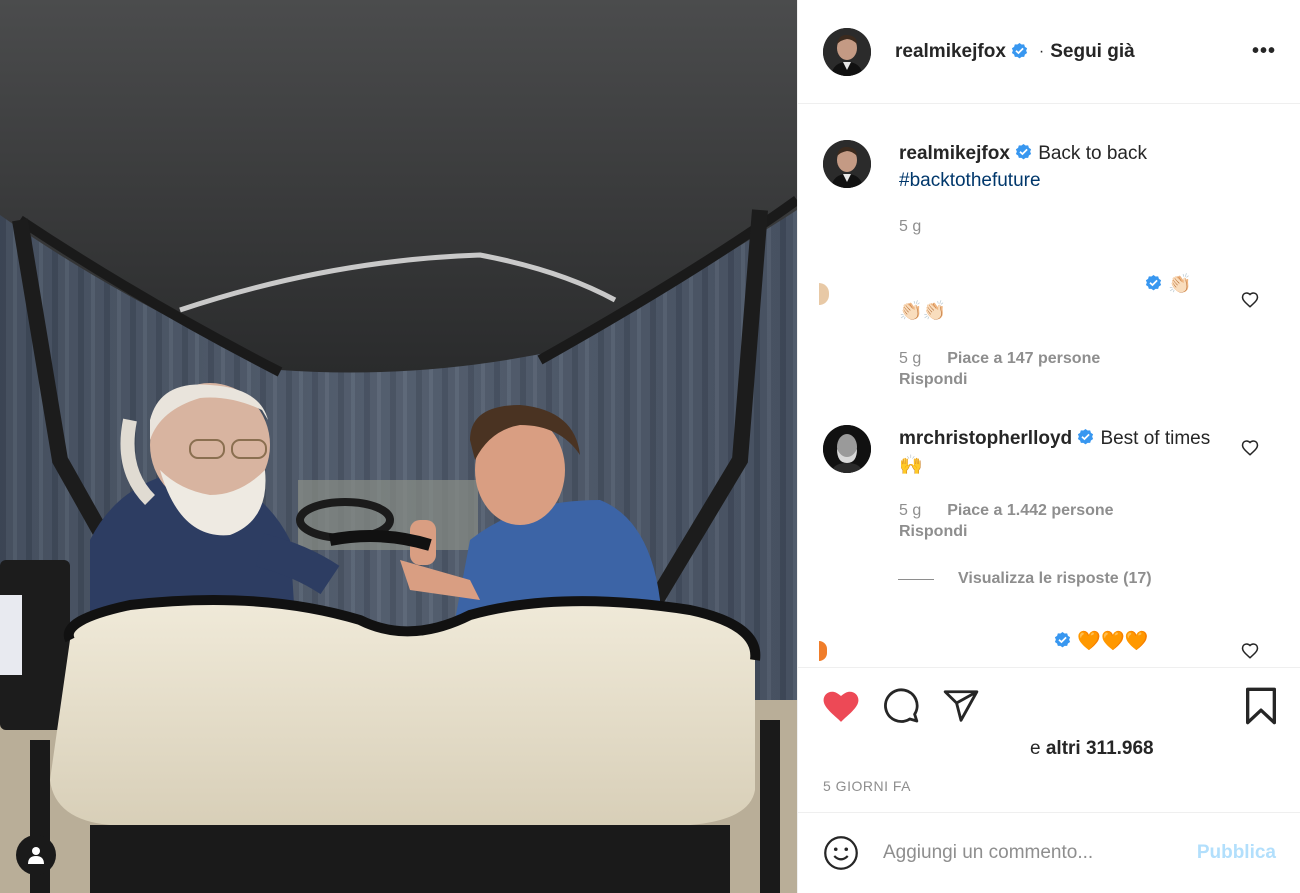 The height and width of the screenshot is (893, 1300). Describe the element at coordinates (1023, 358) in the screenshot. I see `comment-likes: Piace a 147 persone` at that location.